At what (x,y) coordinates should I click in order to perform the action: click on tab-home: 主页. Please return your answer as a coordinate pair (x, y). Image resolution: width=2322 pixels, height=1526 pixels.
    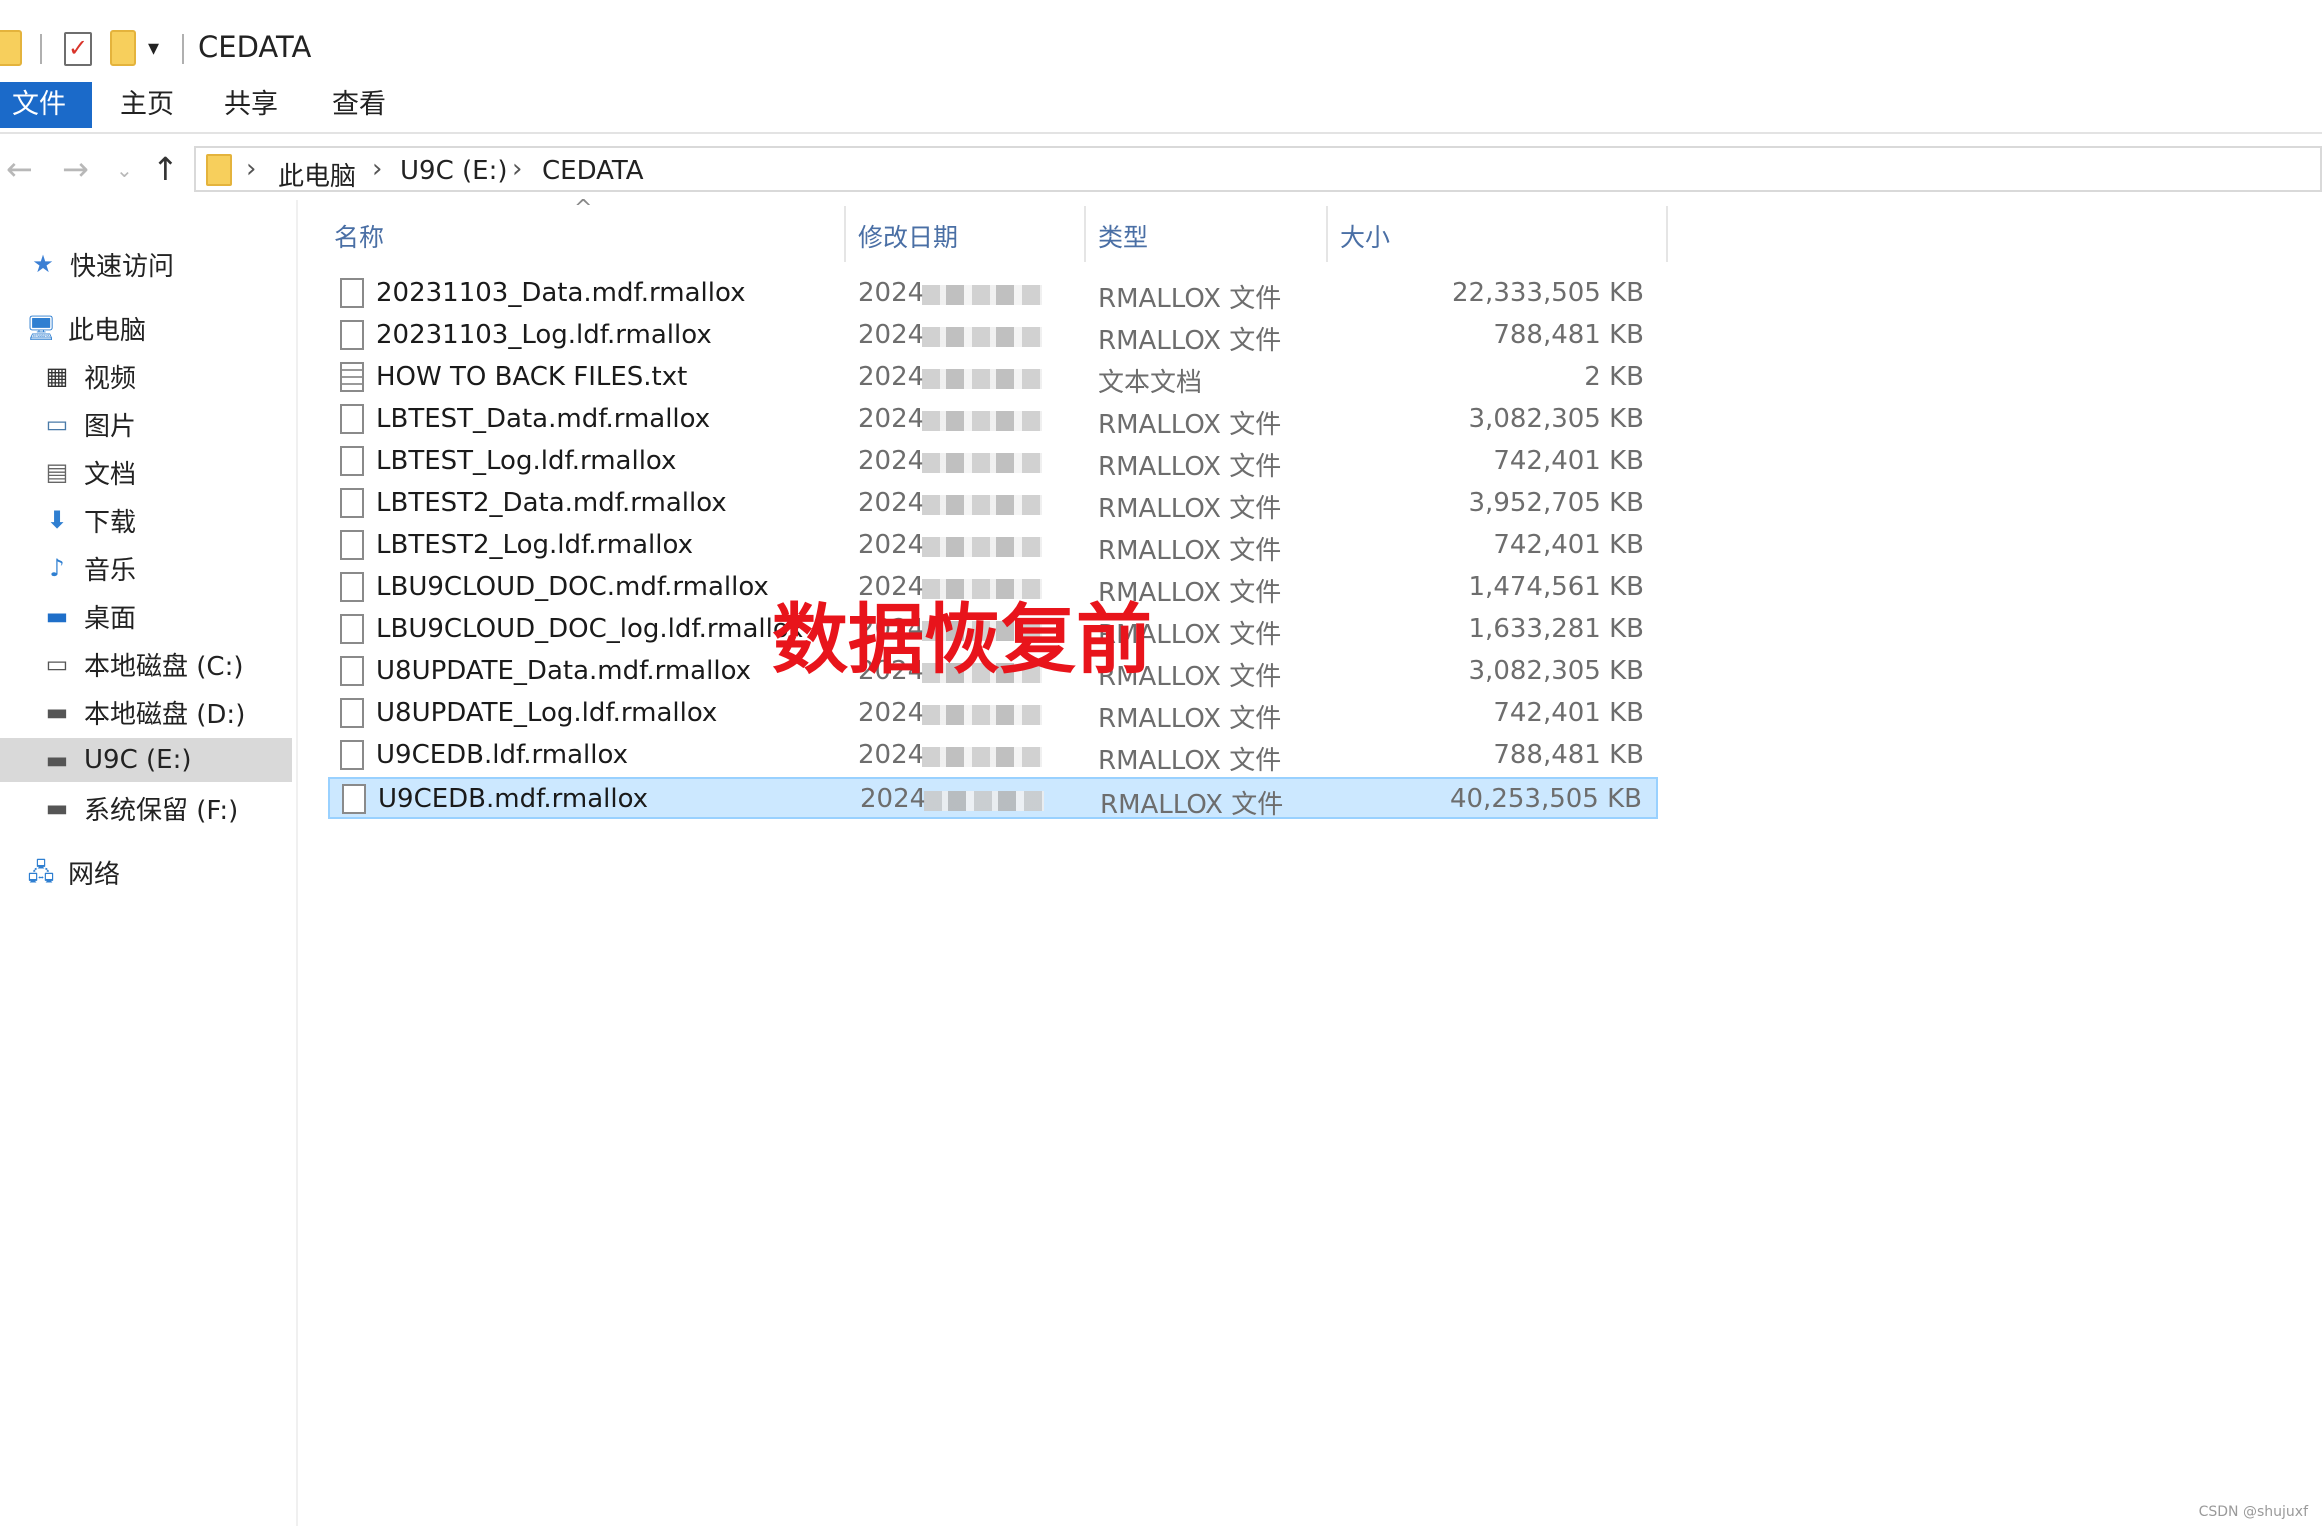
    Looking at the image, I should click on (147, 105).